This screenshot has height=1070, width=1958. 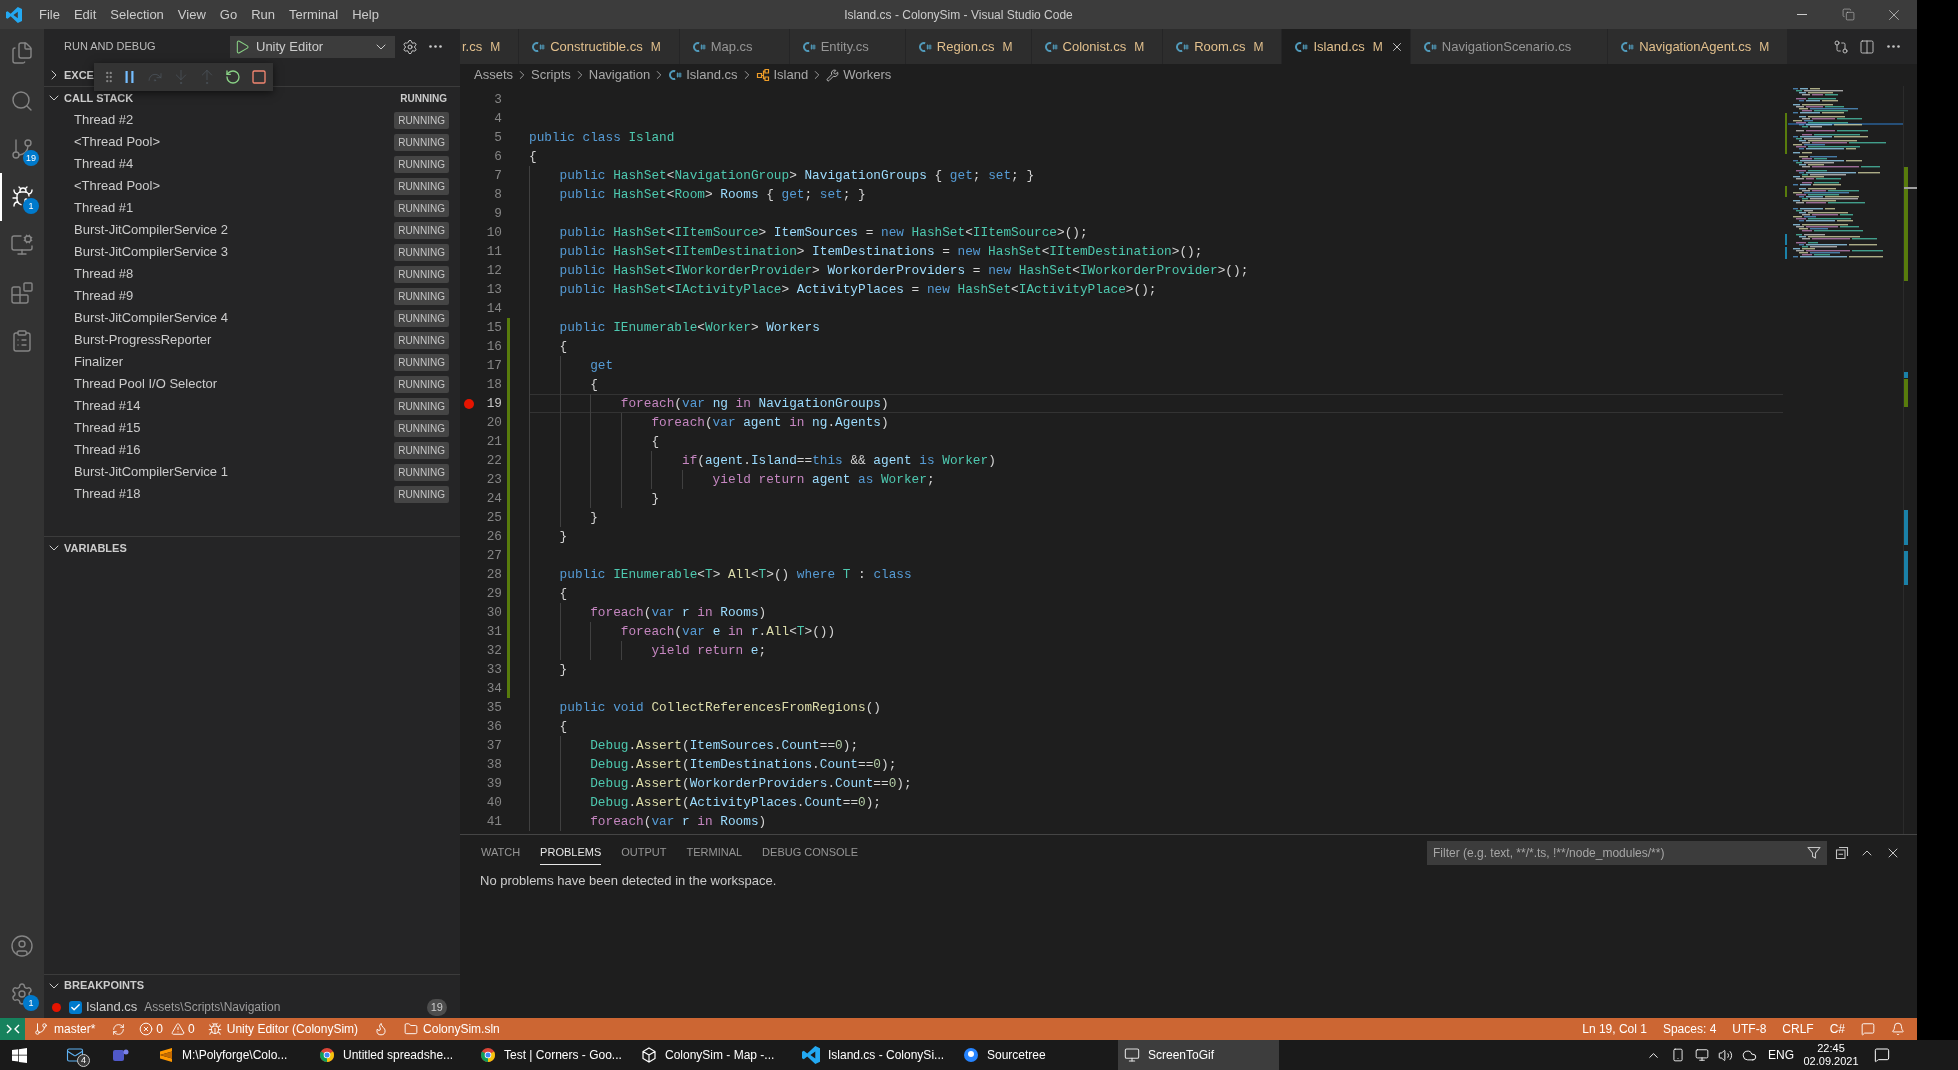 I want to click on restore-icon, so click(x=1848, y=14).